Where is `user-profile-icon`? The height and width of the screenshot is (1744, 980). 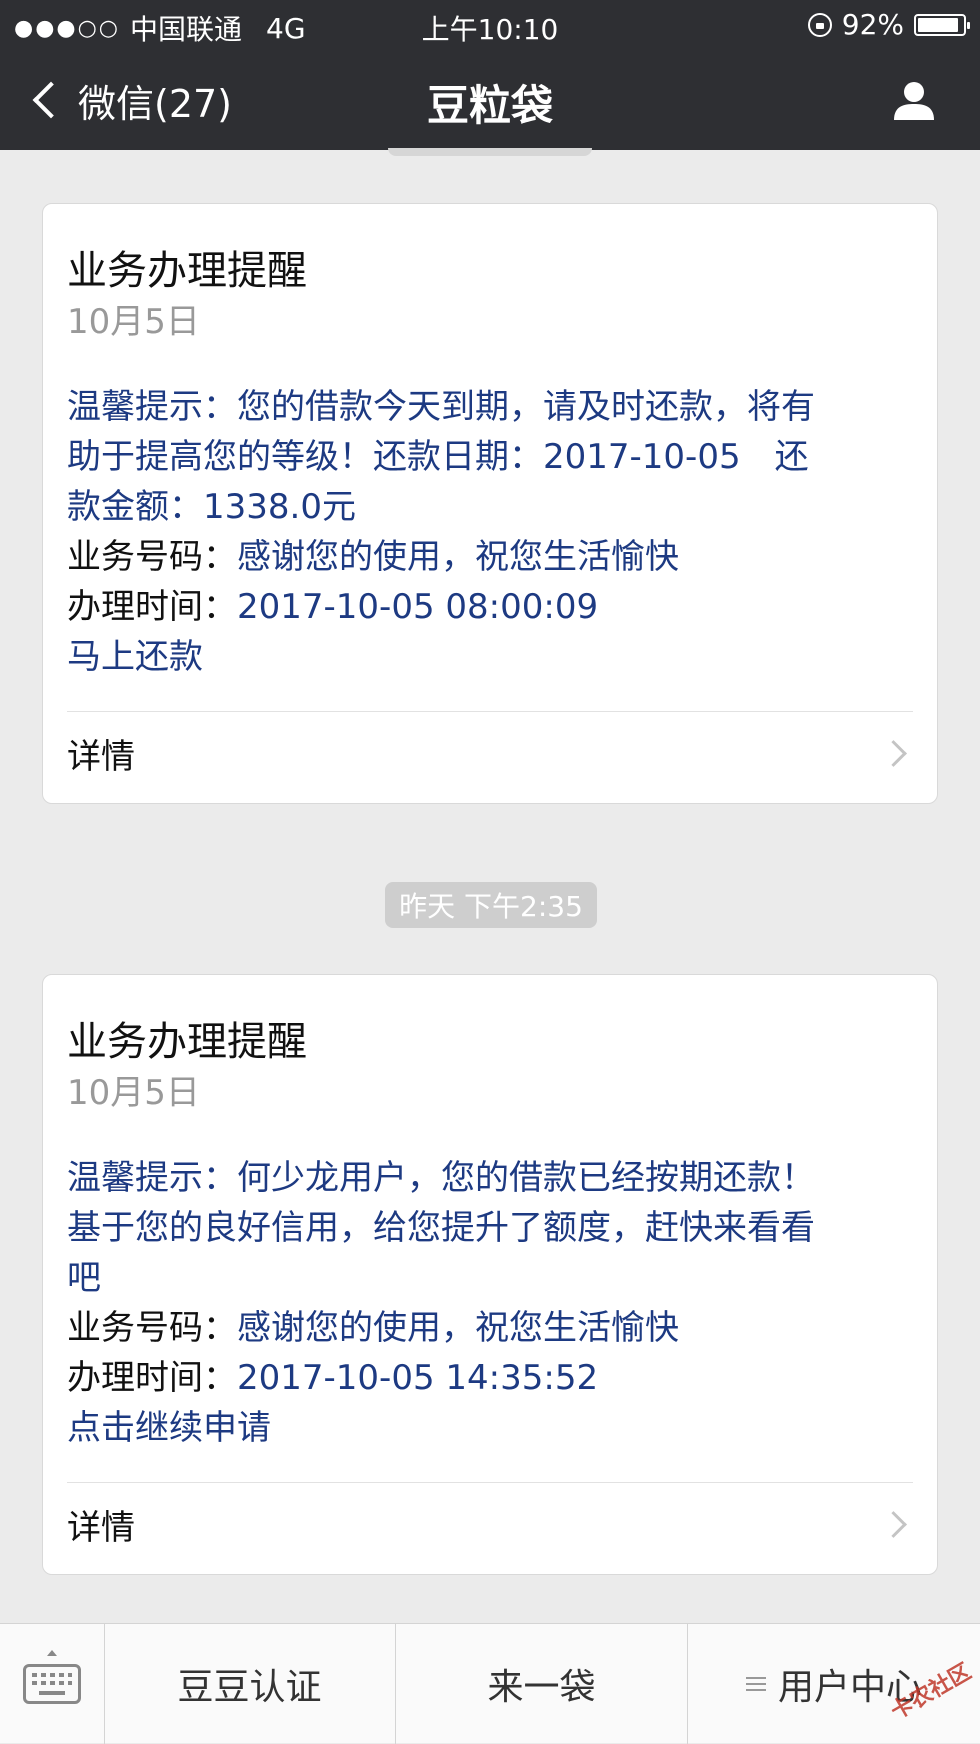
user-profile-icon is located at coordinates (914, 100).